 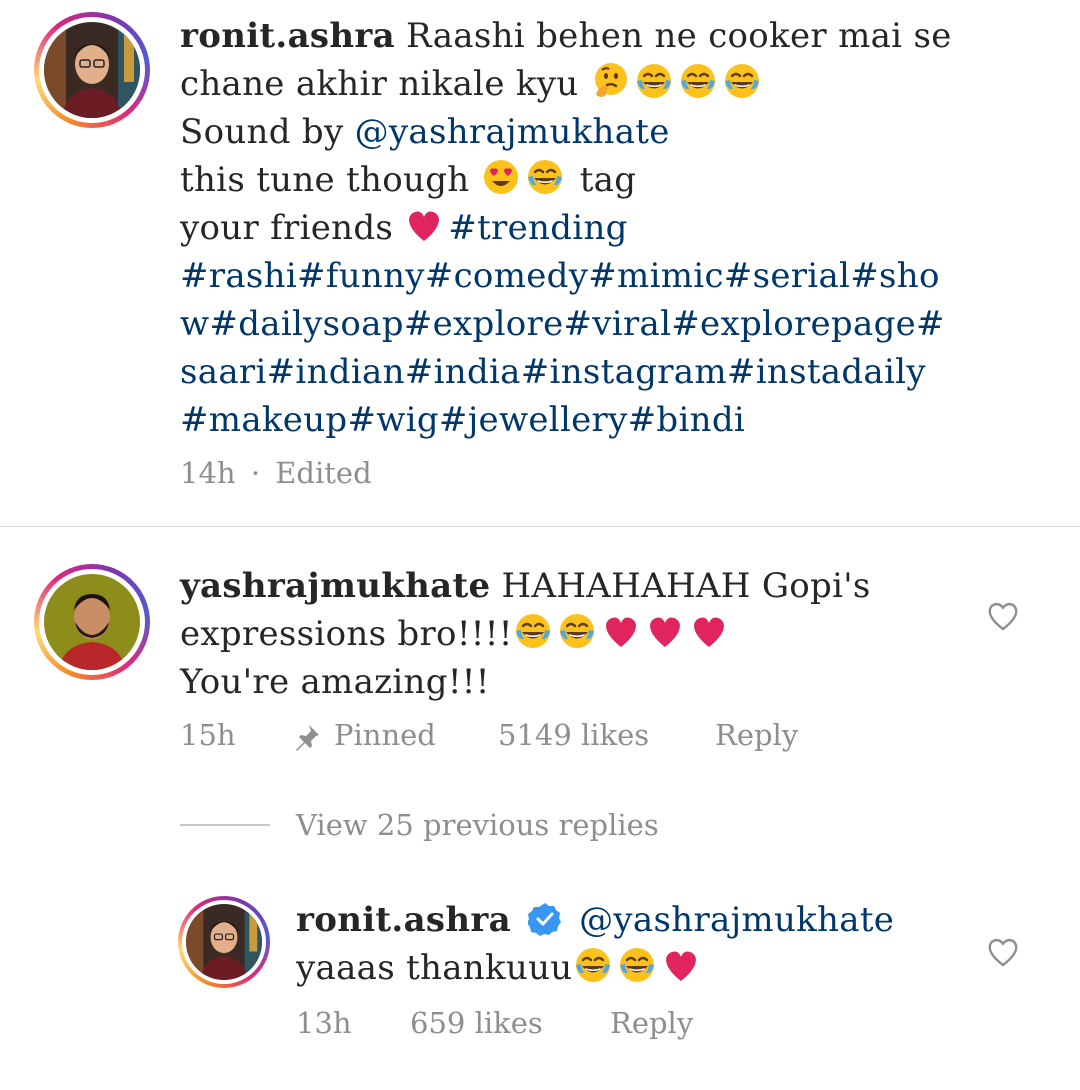 I want to click on comment-line-1: yashrajmukhate HAHAHAHAH Gopi's, so click(x=525, y=586).